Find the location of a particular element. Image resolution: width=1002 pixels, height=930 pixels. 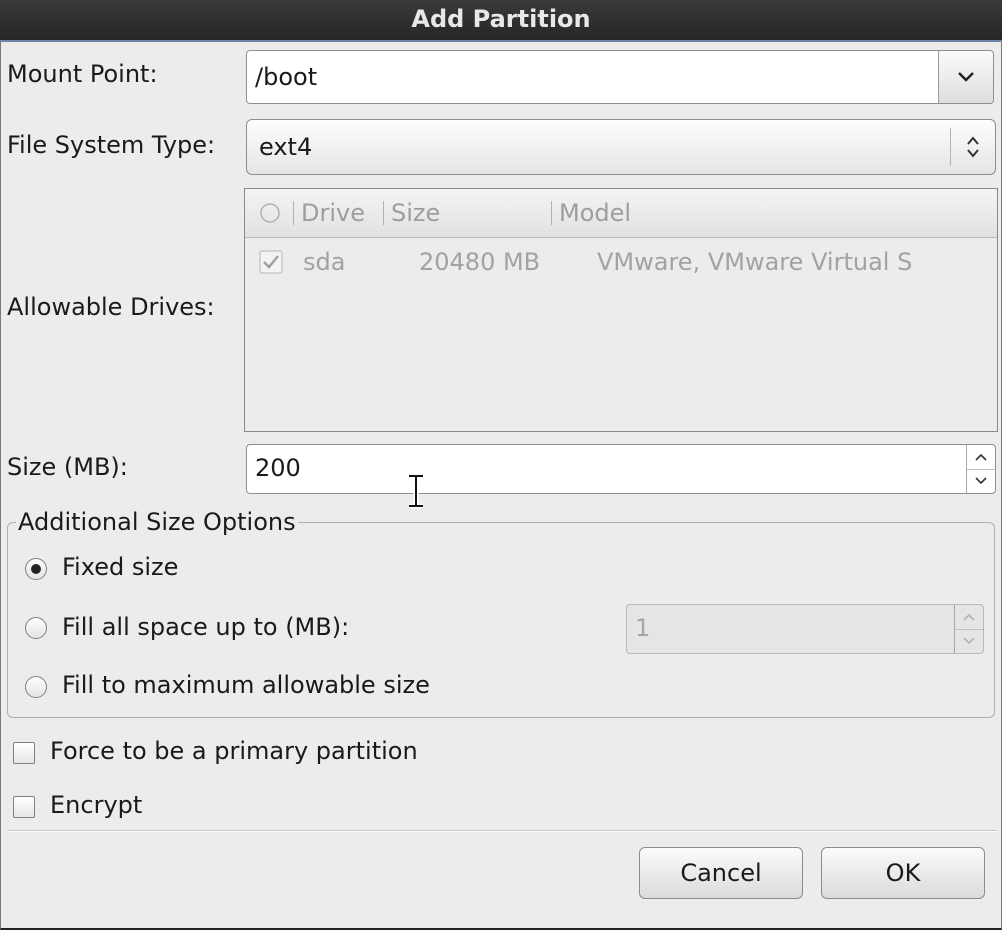

size-input: 200 is located at coordinates (278, 468).